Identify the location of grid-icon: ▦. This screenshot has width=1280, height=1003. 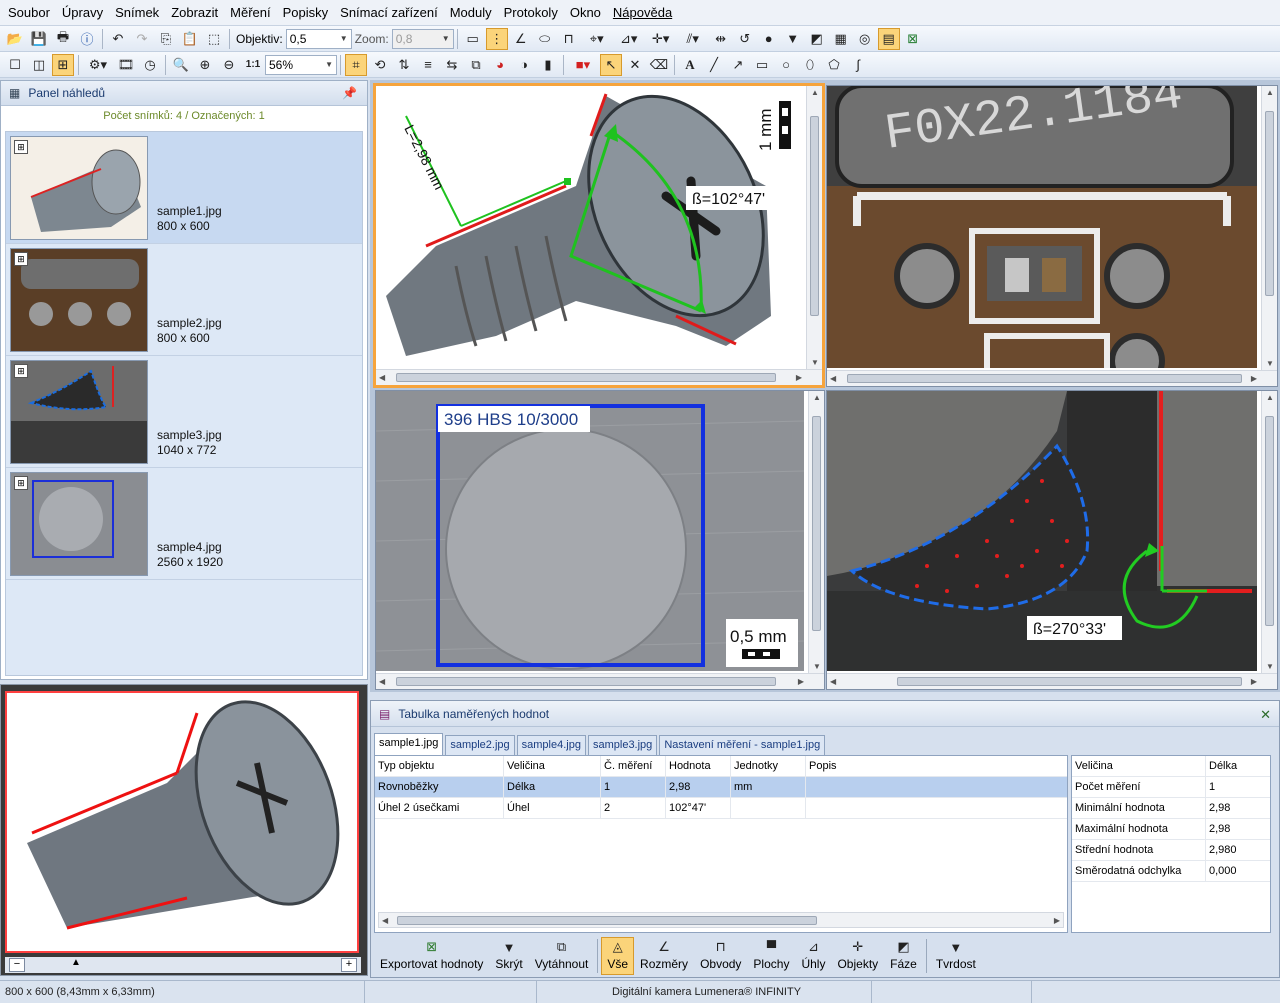
(841, 39).